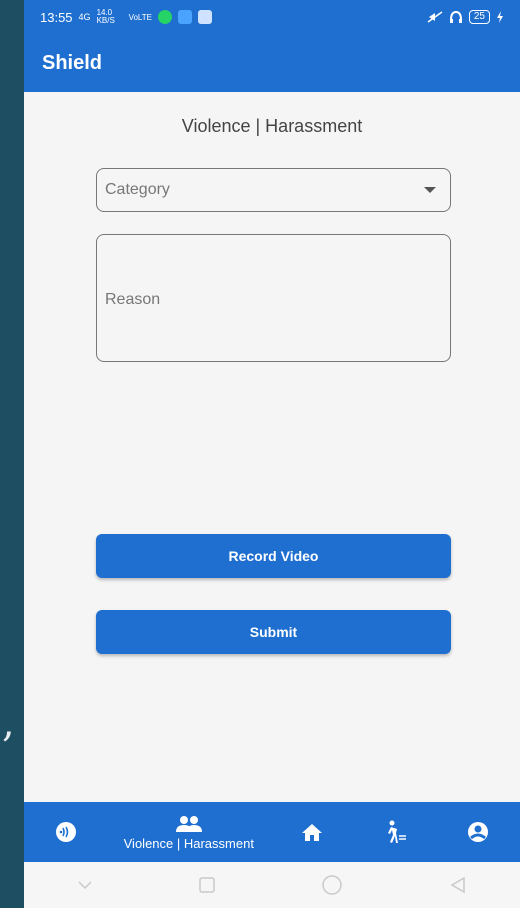 The height and width of the screenshot is (908, 520). What do you see at coordinates (500, 17) in the screenshot?
I see `charging-icon` at bounding box center [500, 17].